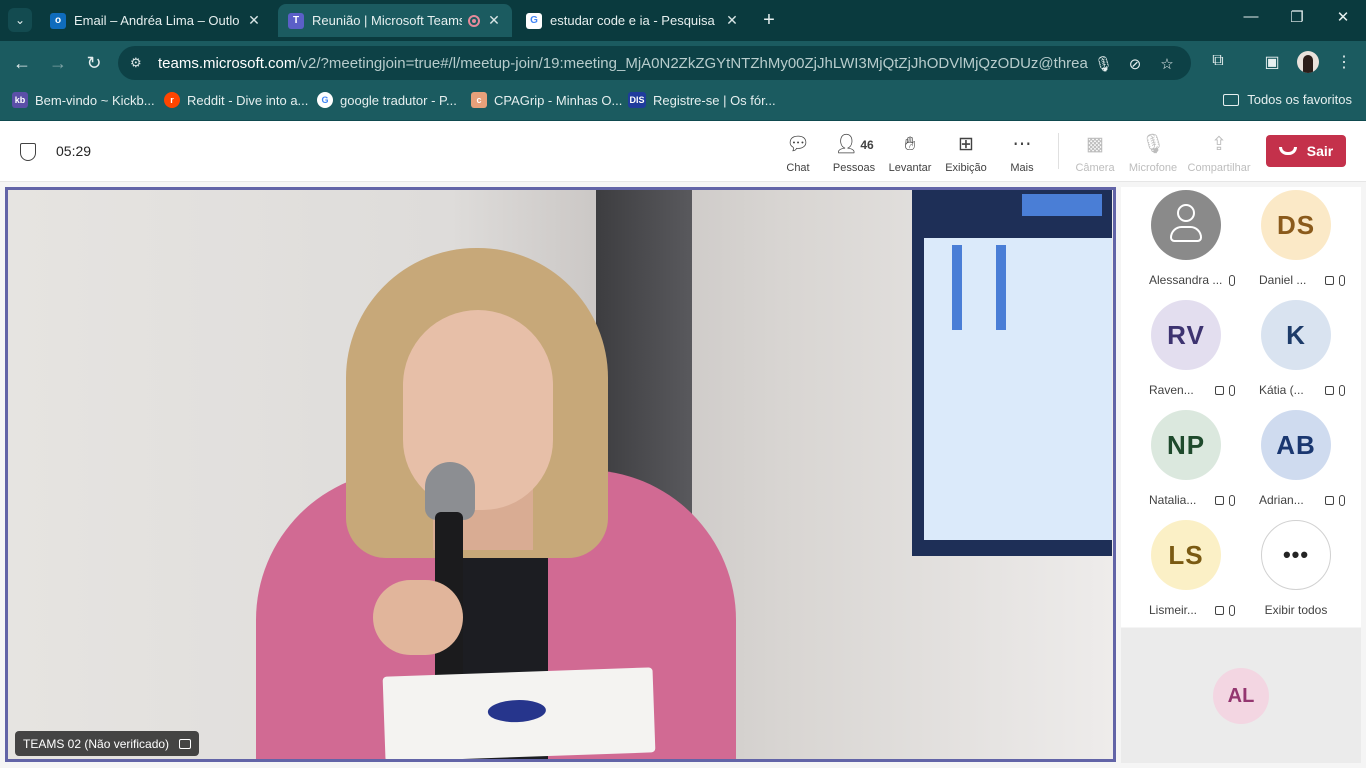 Image resolution: width=1366 pixels, height=768 pixels. I want to click on camera-button: ▩ Câmera, so click(1095, 153).